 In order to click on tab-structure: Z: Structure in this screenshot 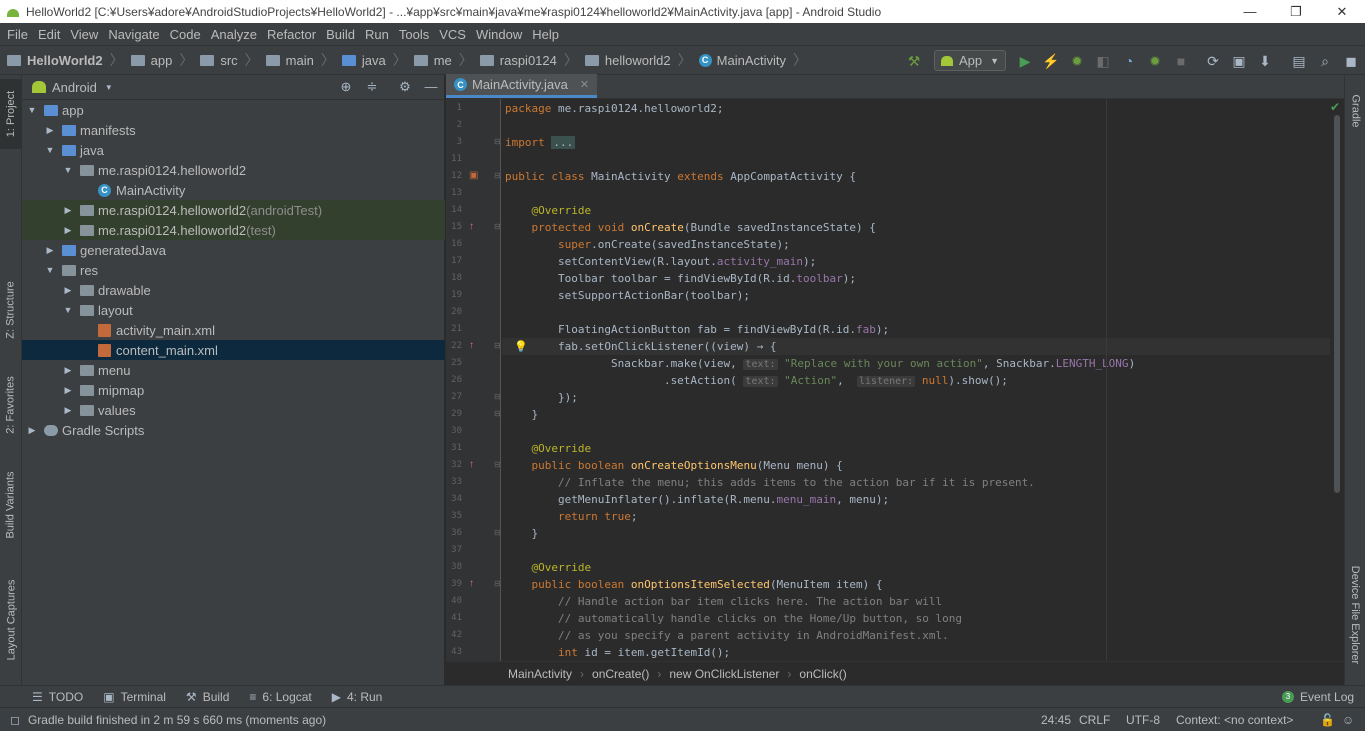, I will do `click(11, 310)`.